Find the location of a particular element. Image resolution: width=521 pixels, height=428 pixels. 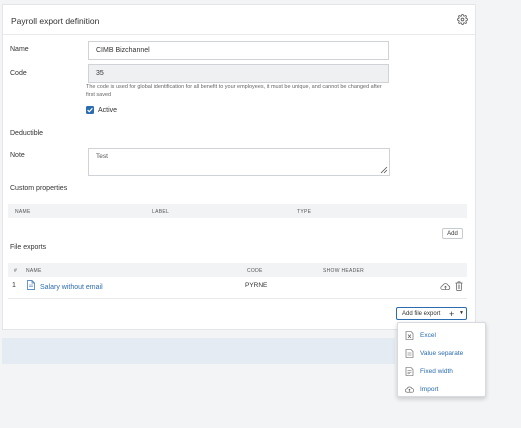

note-label: Note is located at coordinates (17, 155).